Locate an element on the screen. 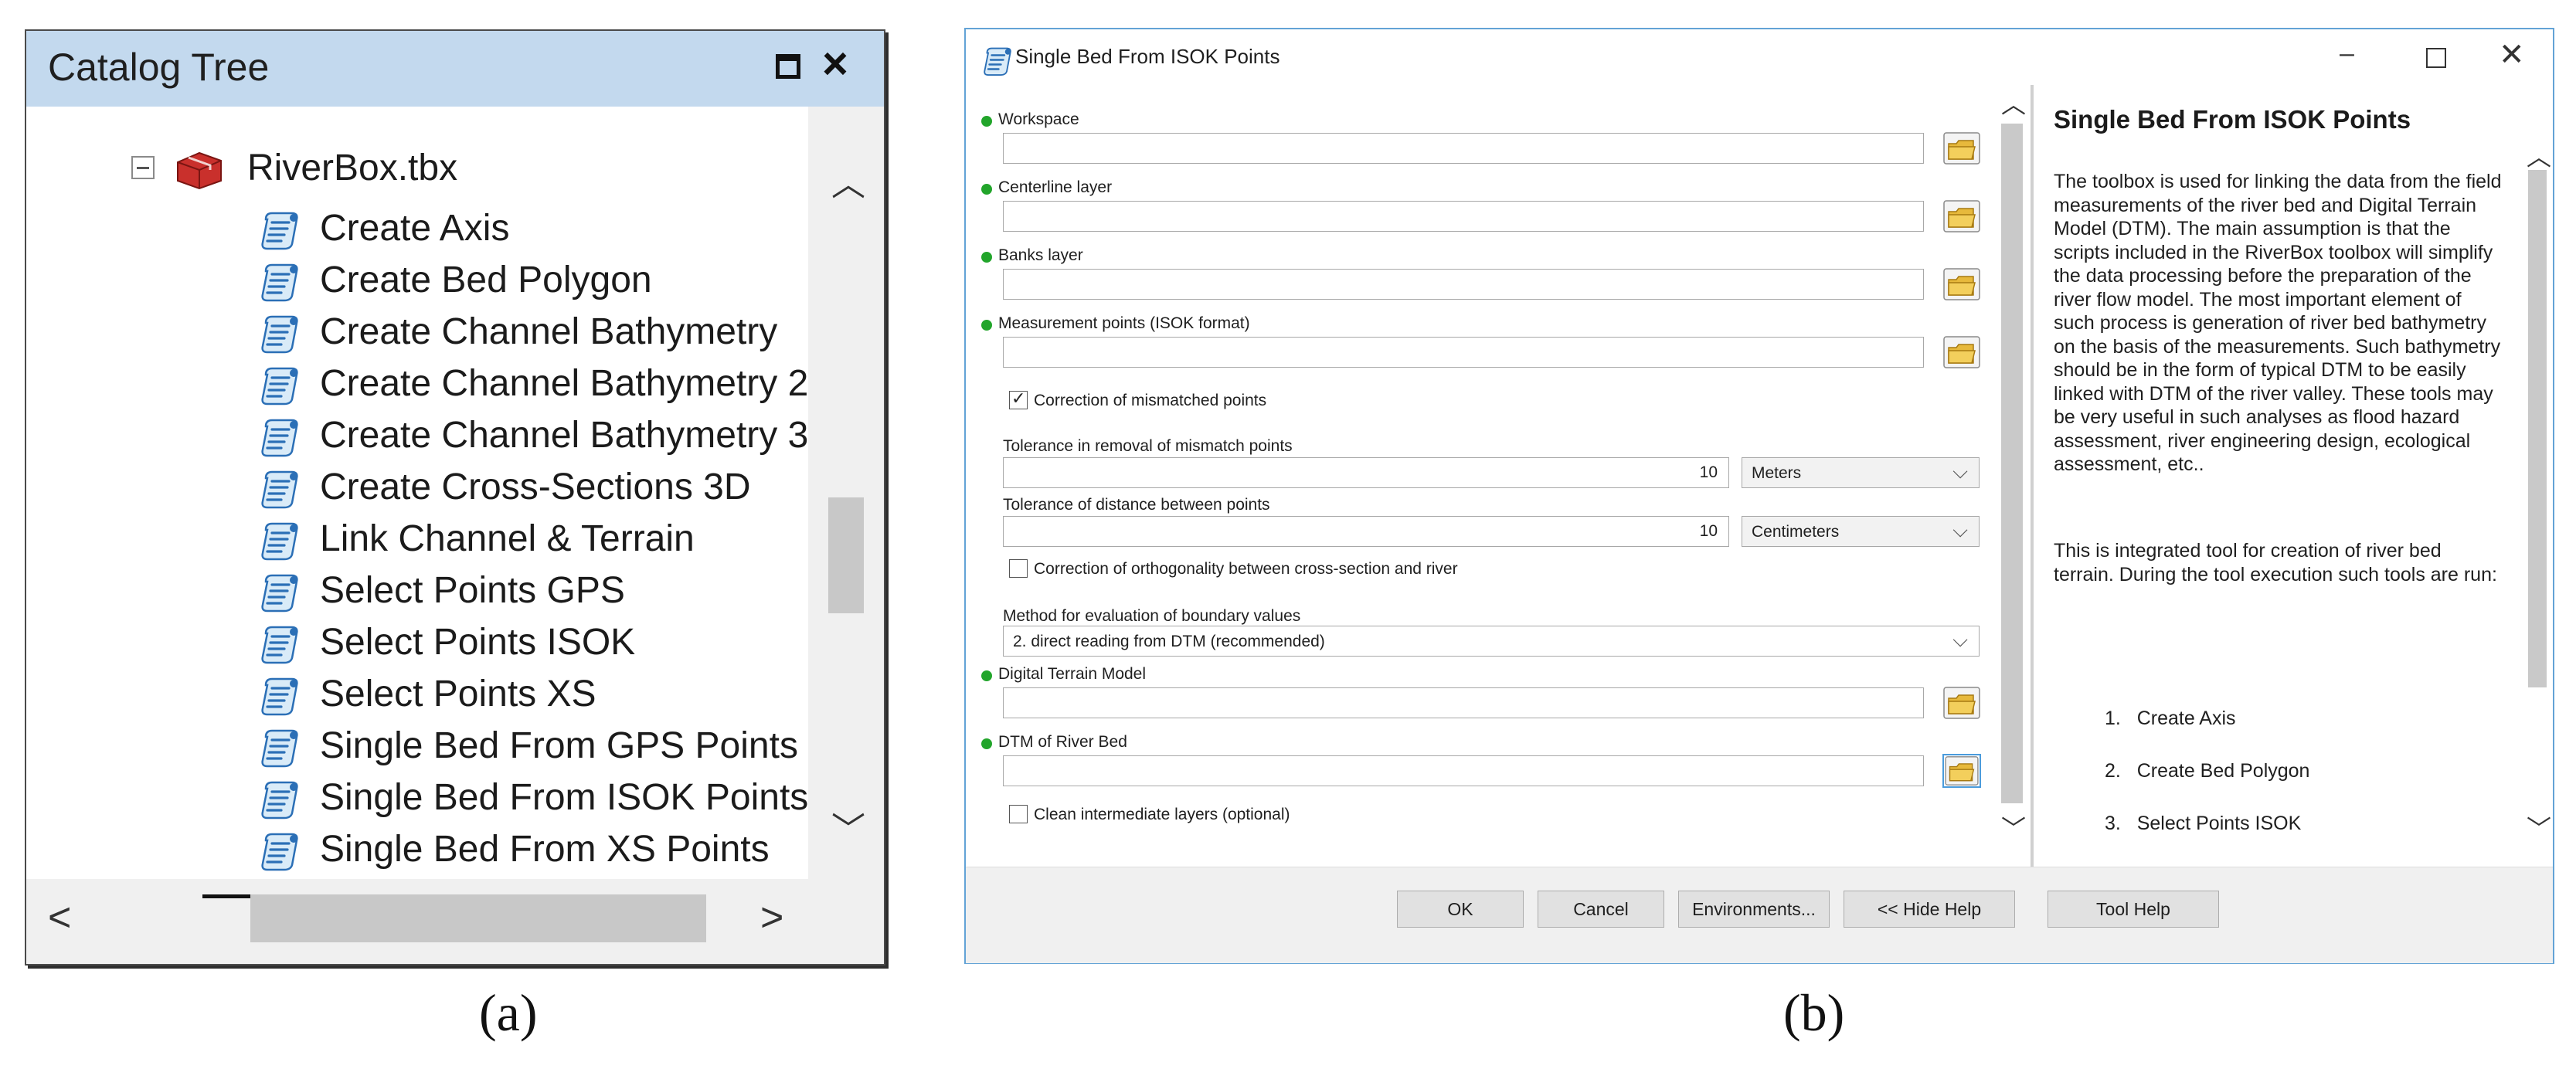 The height and width of the screenshot is (1069, 2576). tree-item-label: Link Channel & Terrain is located at coordinates (507, 538).